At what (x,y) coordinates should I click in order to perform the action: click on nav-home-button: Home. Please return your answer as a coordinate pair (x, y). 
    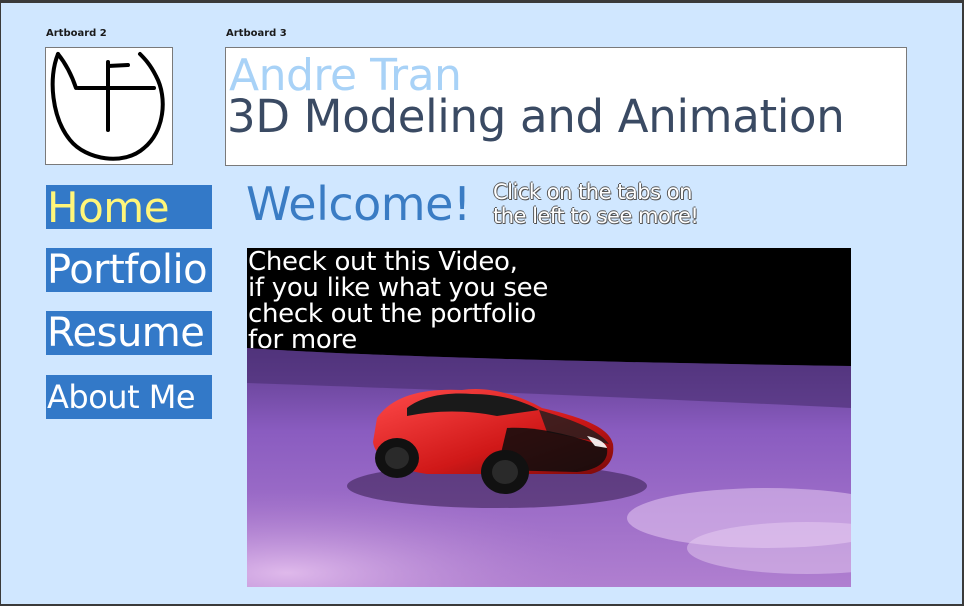
    Looking at the image, I should click on (129, 207).